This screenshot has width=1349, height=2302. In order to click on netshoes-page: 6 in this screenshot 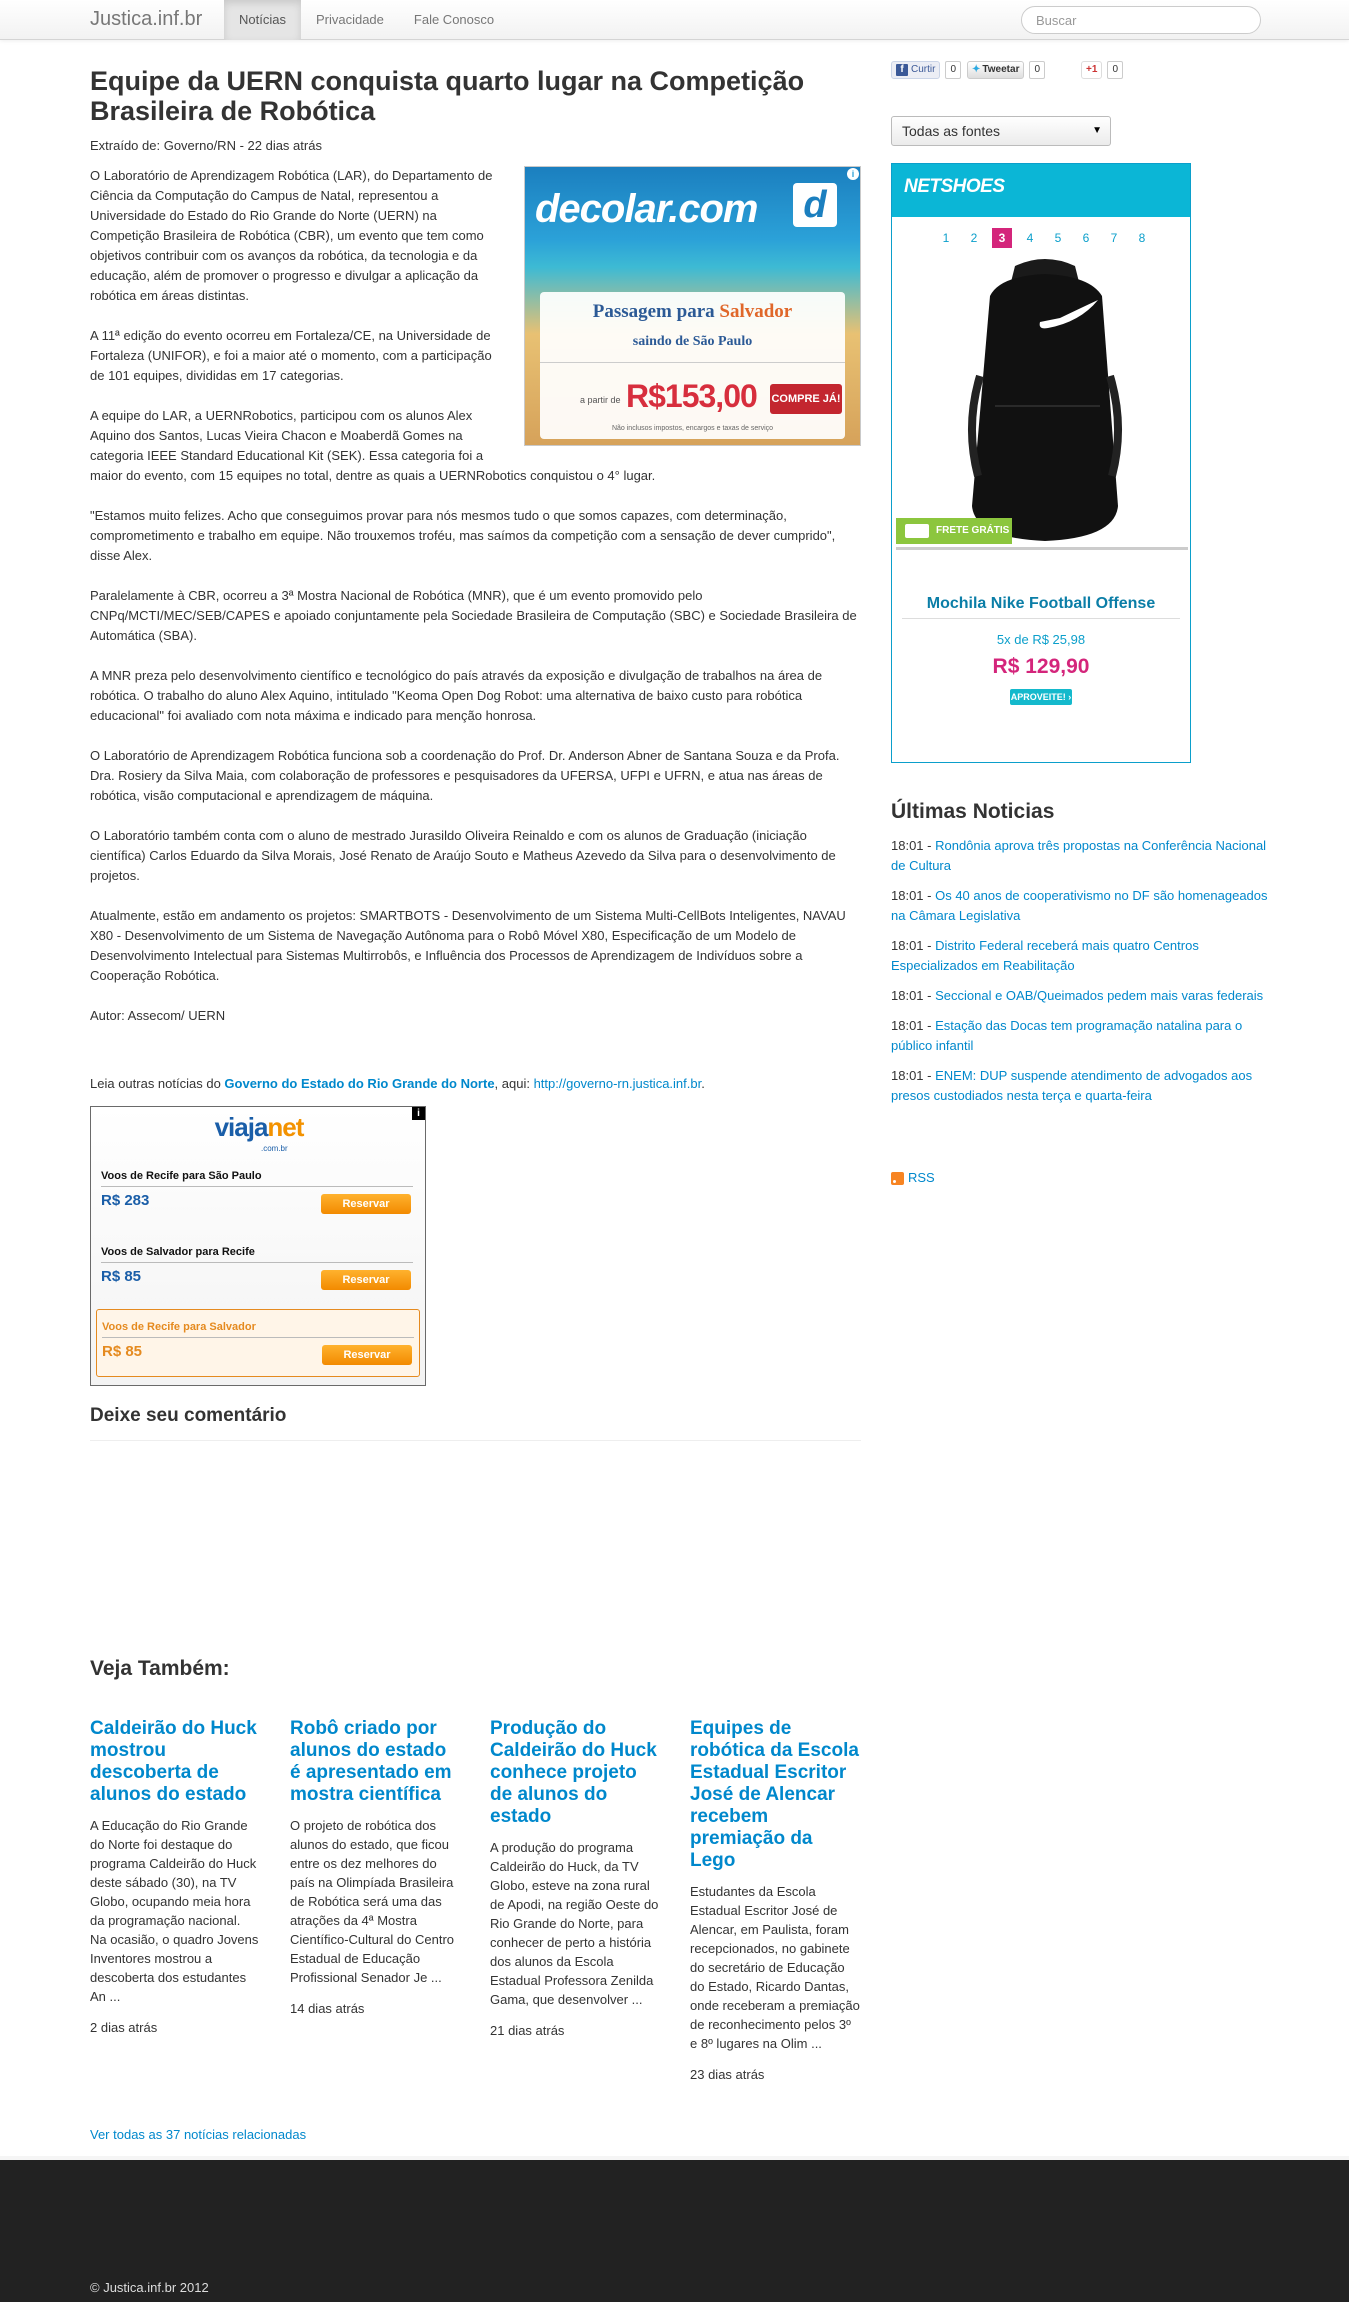, I will do `click(1086, 238)`.